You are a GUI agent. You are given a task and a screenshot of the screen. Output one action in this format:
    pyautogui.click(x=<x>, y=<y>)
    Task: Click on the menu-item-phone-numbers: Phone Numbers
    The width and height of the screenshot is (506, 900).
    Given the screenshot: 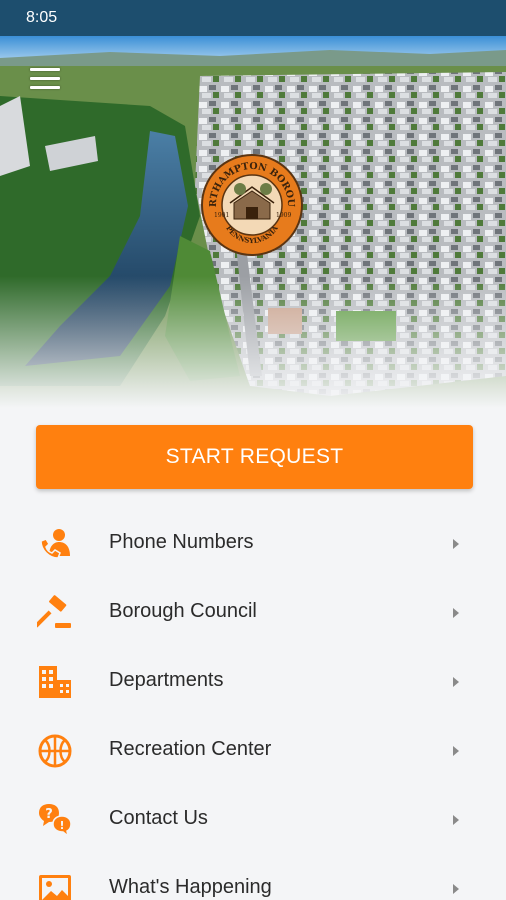 What is the action you would take?
    pyautogui.click(x=253, y=543)
    